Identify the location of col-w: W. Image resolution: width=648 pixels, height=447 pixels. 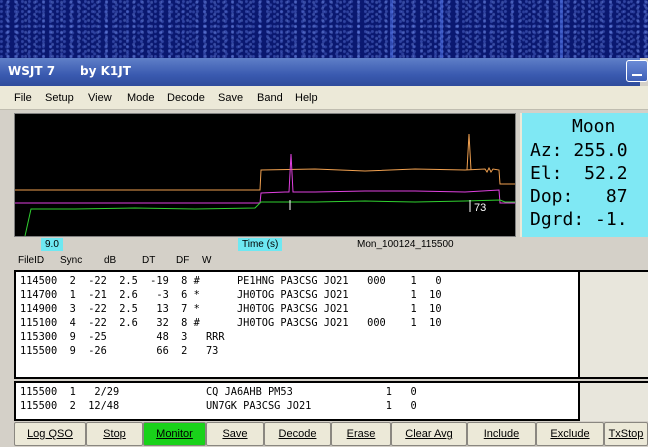
(207, 260).